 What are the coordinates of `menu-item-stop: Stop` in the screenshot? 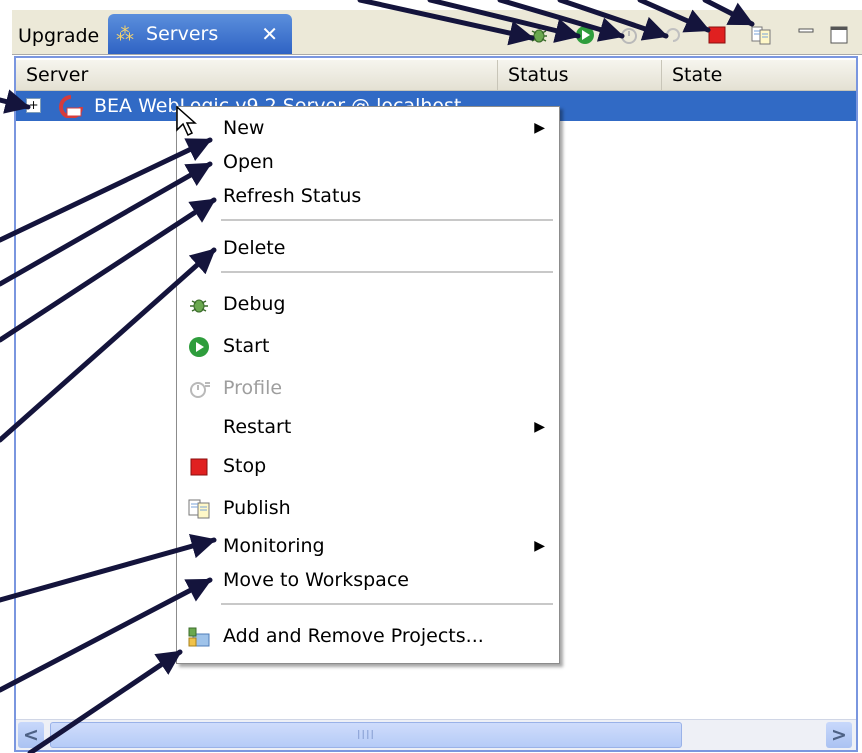 It's located at (368, 466).